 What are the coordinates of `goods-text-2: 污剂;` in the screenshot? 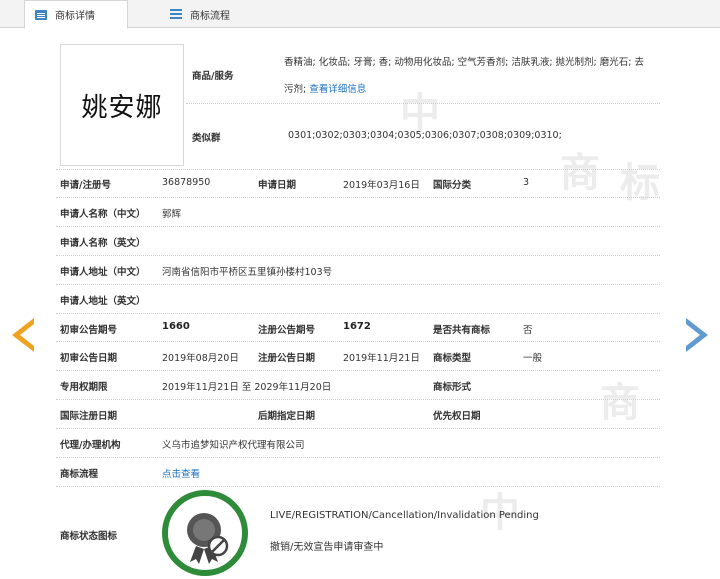 It's located at (295, 89).